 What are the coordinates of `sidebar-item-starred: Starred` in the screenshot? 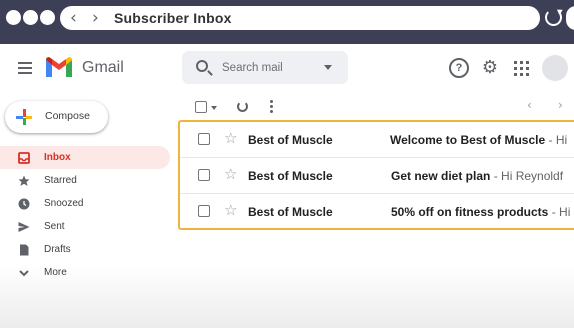 It's located at (85, 180).